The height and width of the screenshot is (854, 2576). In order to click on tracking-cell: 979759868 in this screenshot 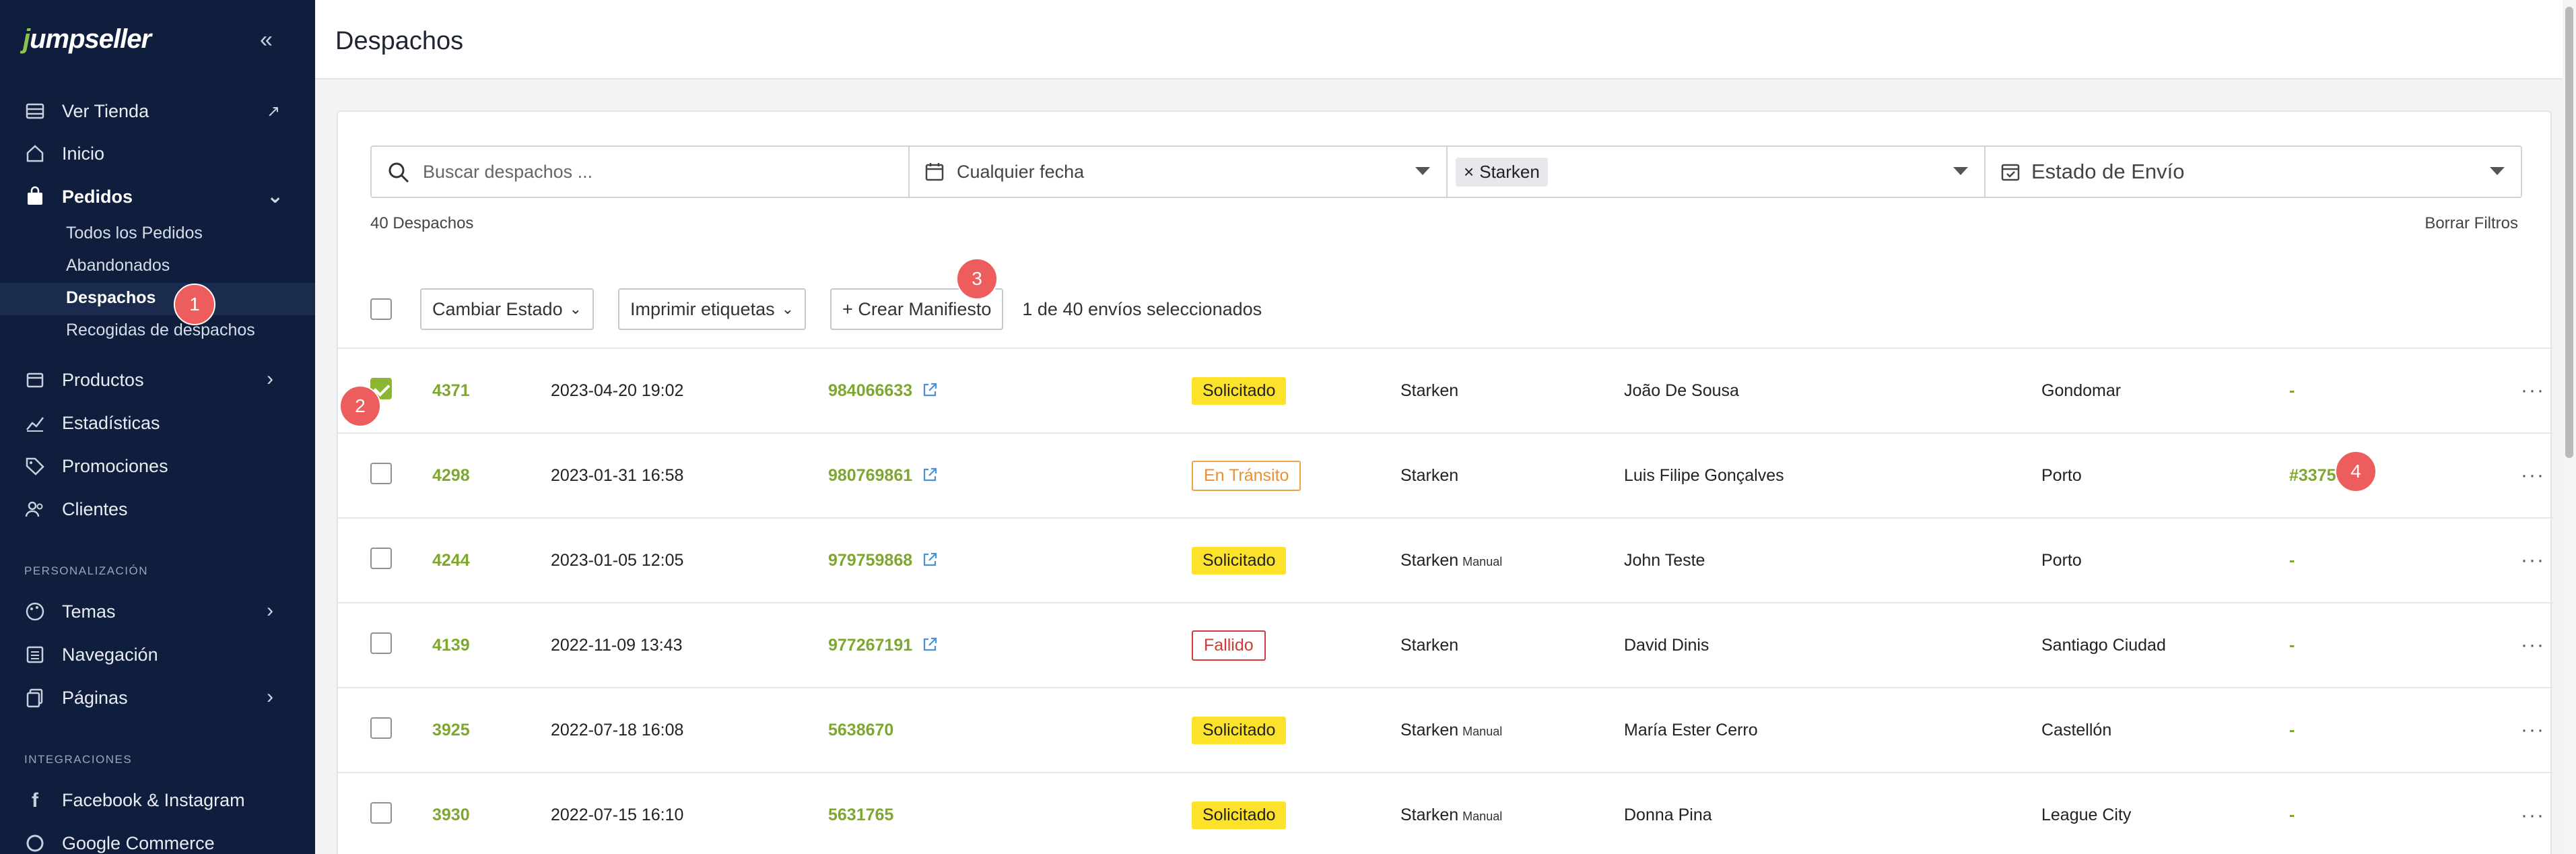, I will do `click(1010, 561)`.